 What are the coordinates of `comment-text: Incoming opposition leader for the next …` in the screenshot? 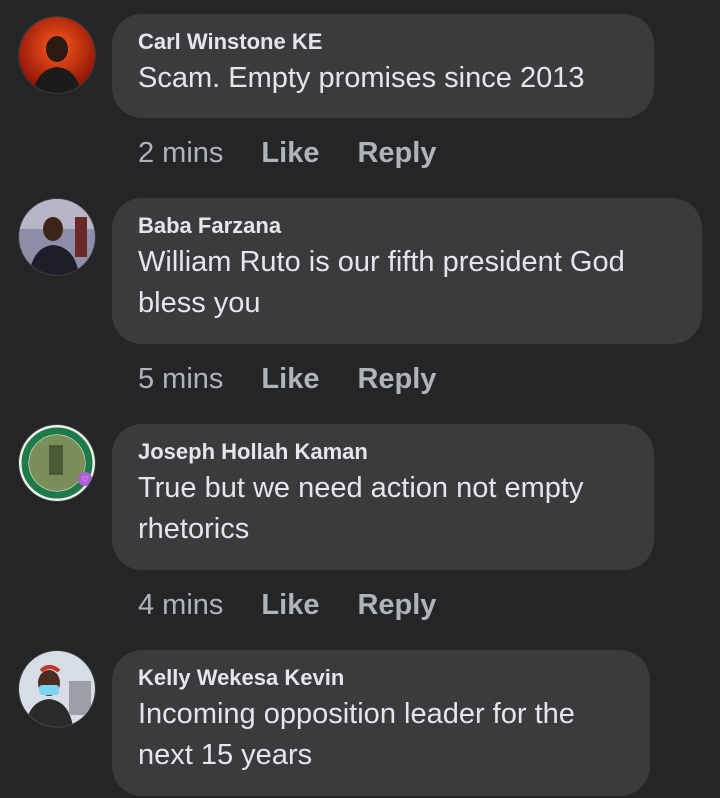 It's located at (356, 734).